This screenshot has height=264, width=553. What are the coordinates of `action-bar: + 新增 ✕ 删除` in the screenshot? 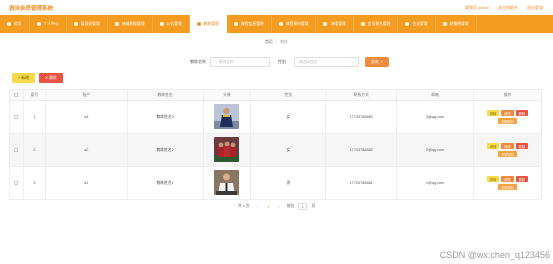 It's located at (37, 78).